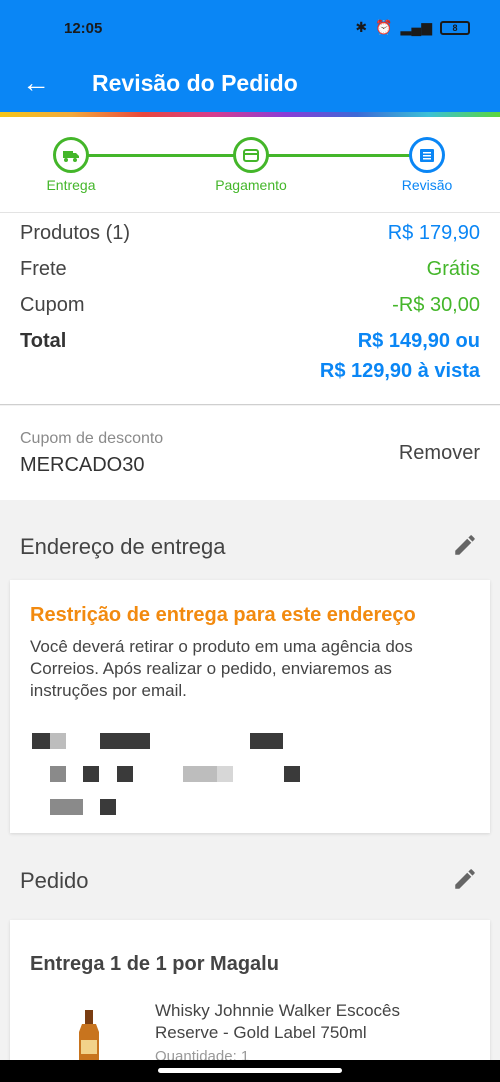 The height and width of the screenshot is (1082, 500). Describe the element at coordinates (123, 546) in the screenshot. I see `address-section-title: Endereço de entrega` at that location.